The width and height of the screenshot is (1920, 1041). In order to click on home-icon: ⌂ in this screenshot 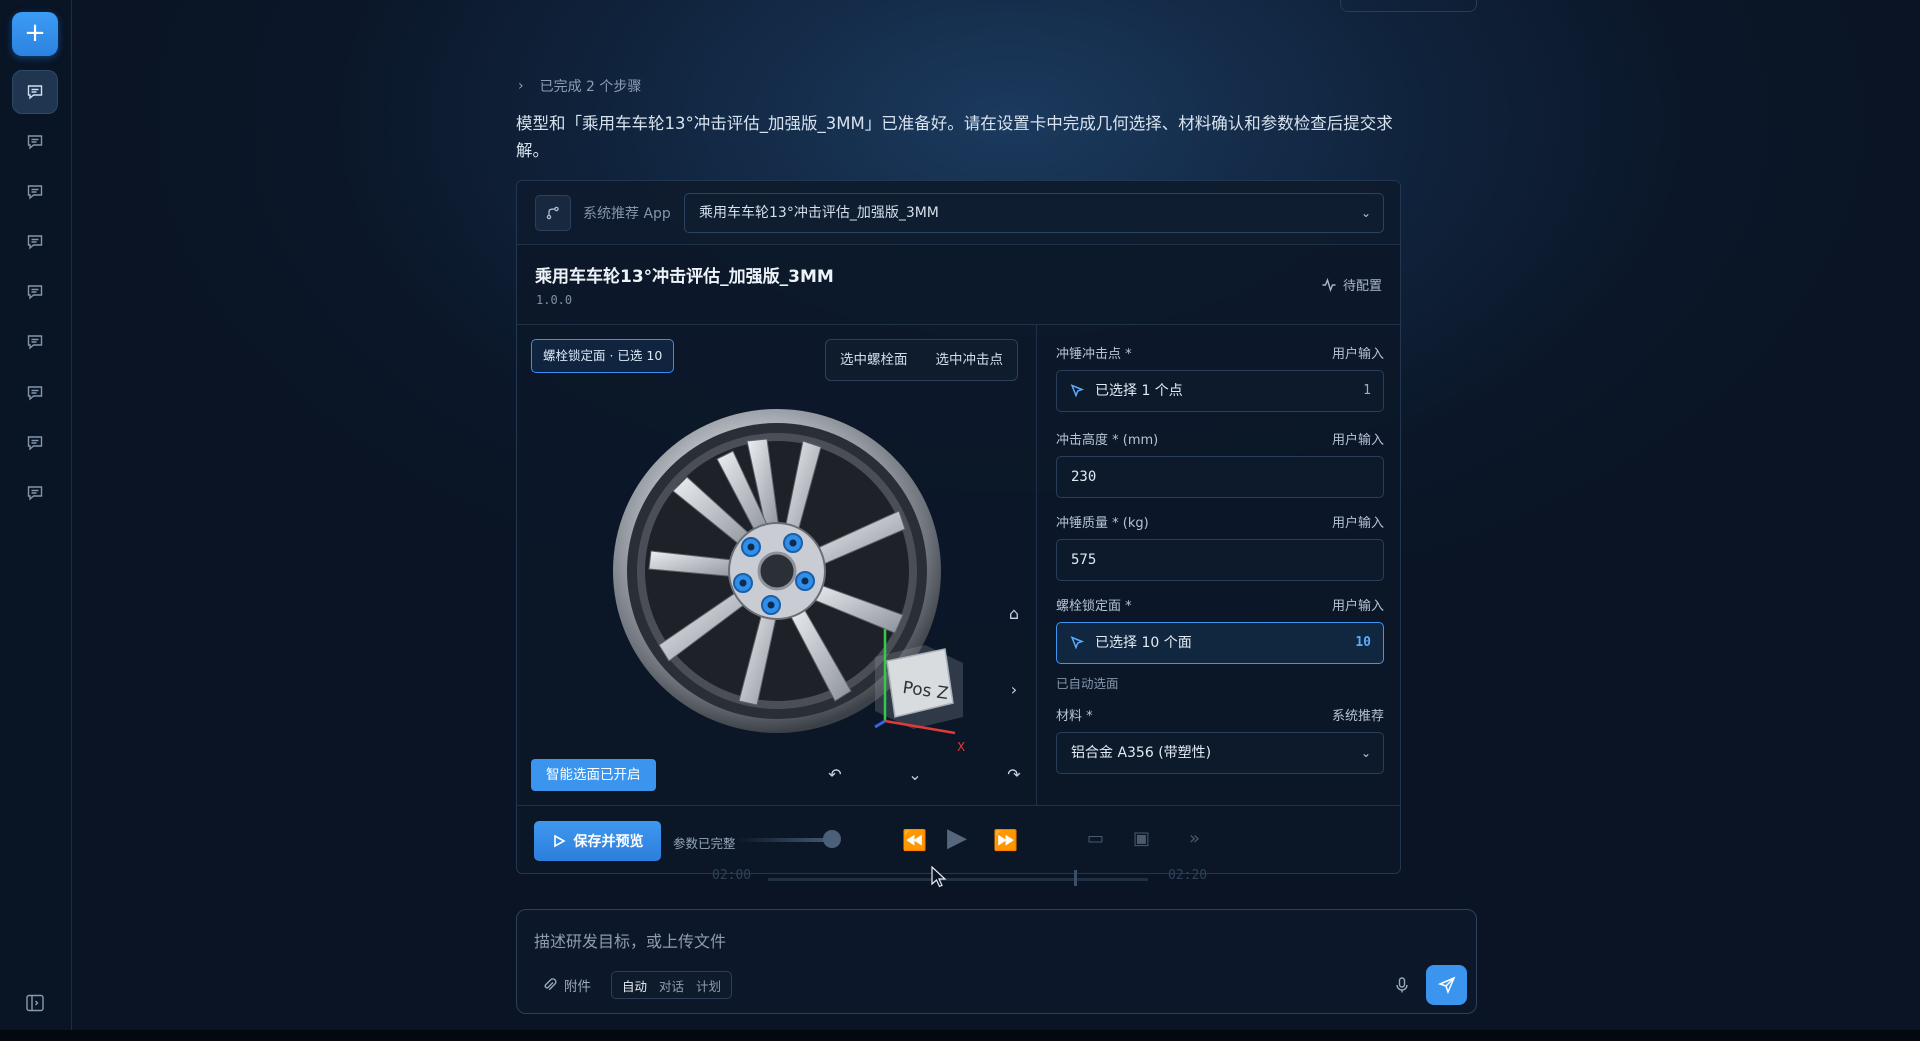, I will do `click(1014, 614)`.